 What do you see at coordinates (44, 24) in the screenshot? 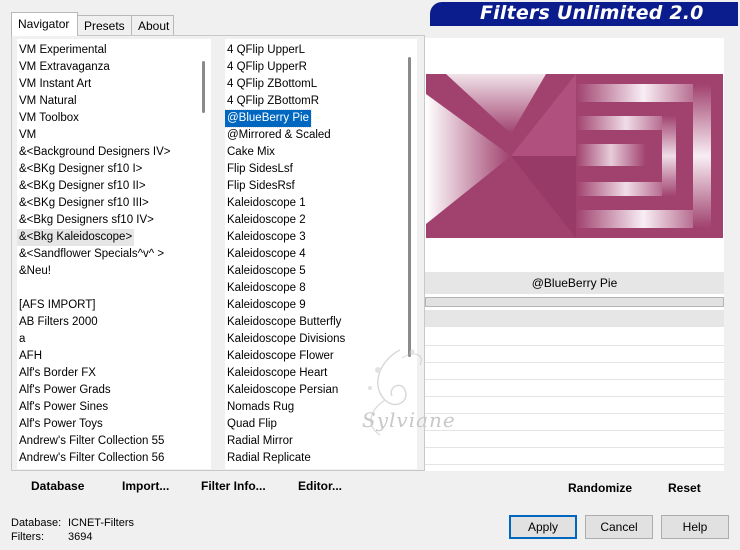
I see `tab-navigator: Navigator` at bounding box center [44, 24].